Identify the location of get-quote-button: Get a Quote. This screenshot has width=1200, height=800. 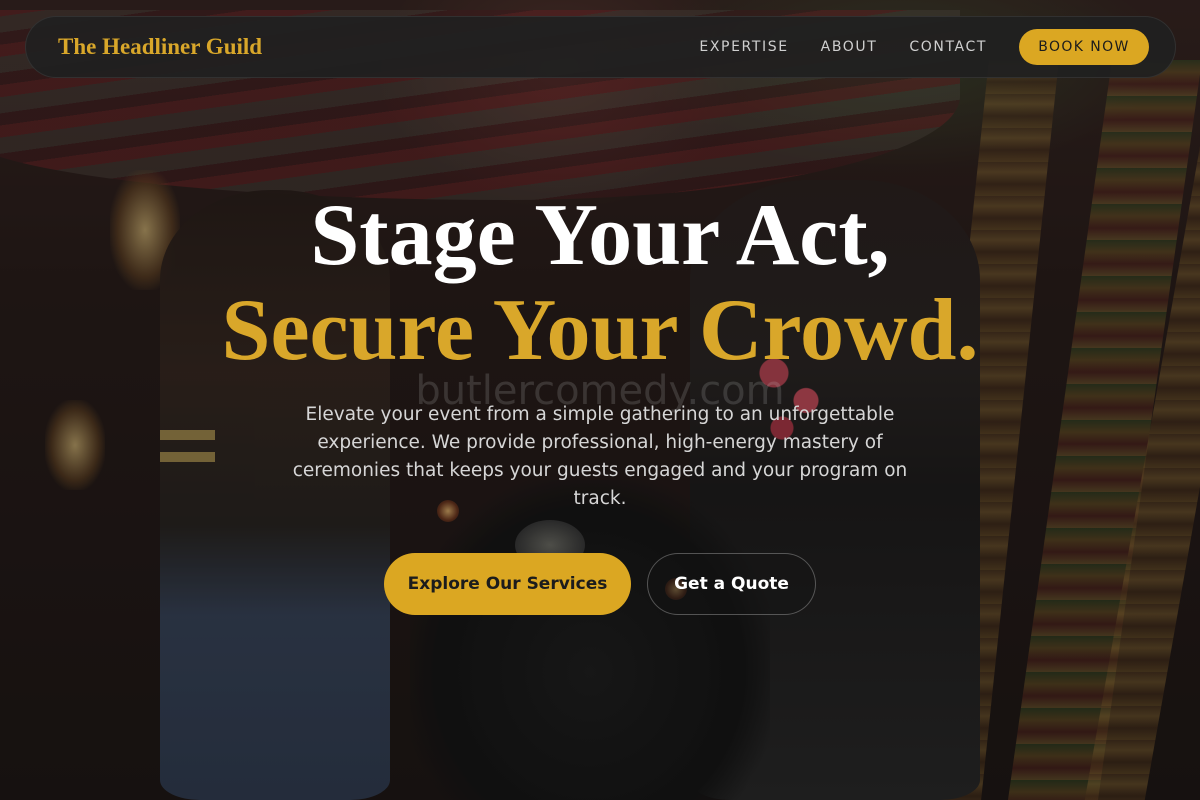
(731, 584).